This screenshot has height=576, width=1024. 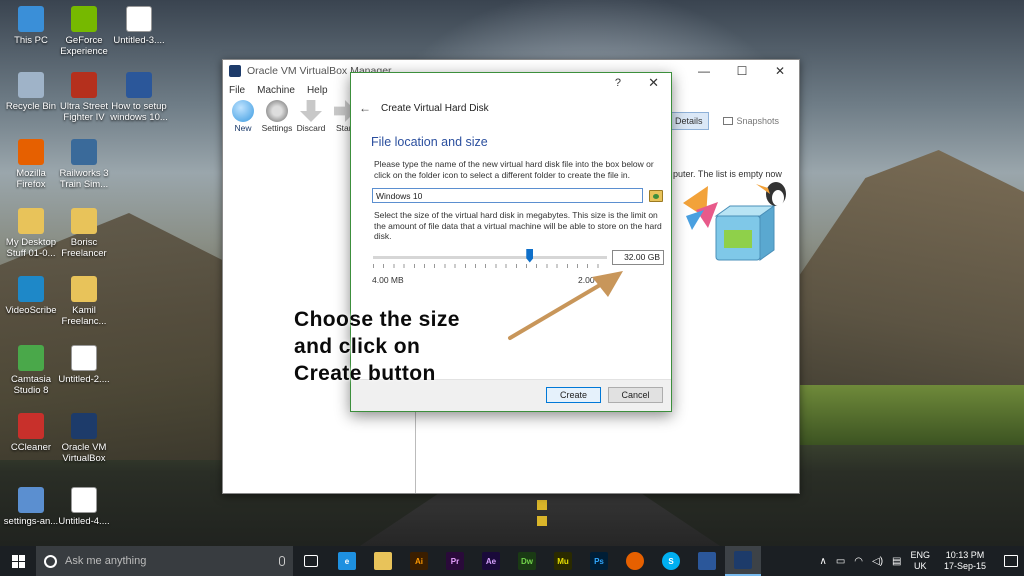 What do you see at coordinates (31, 433) in the screenshot?
I see `desktop-icon: CCleaner` at bounding box center [31, 433].